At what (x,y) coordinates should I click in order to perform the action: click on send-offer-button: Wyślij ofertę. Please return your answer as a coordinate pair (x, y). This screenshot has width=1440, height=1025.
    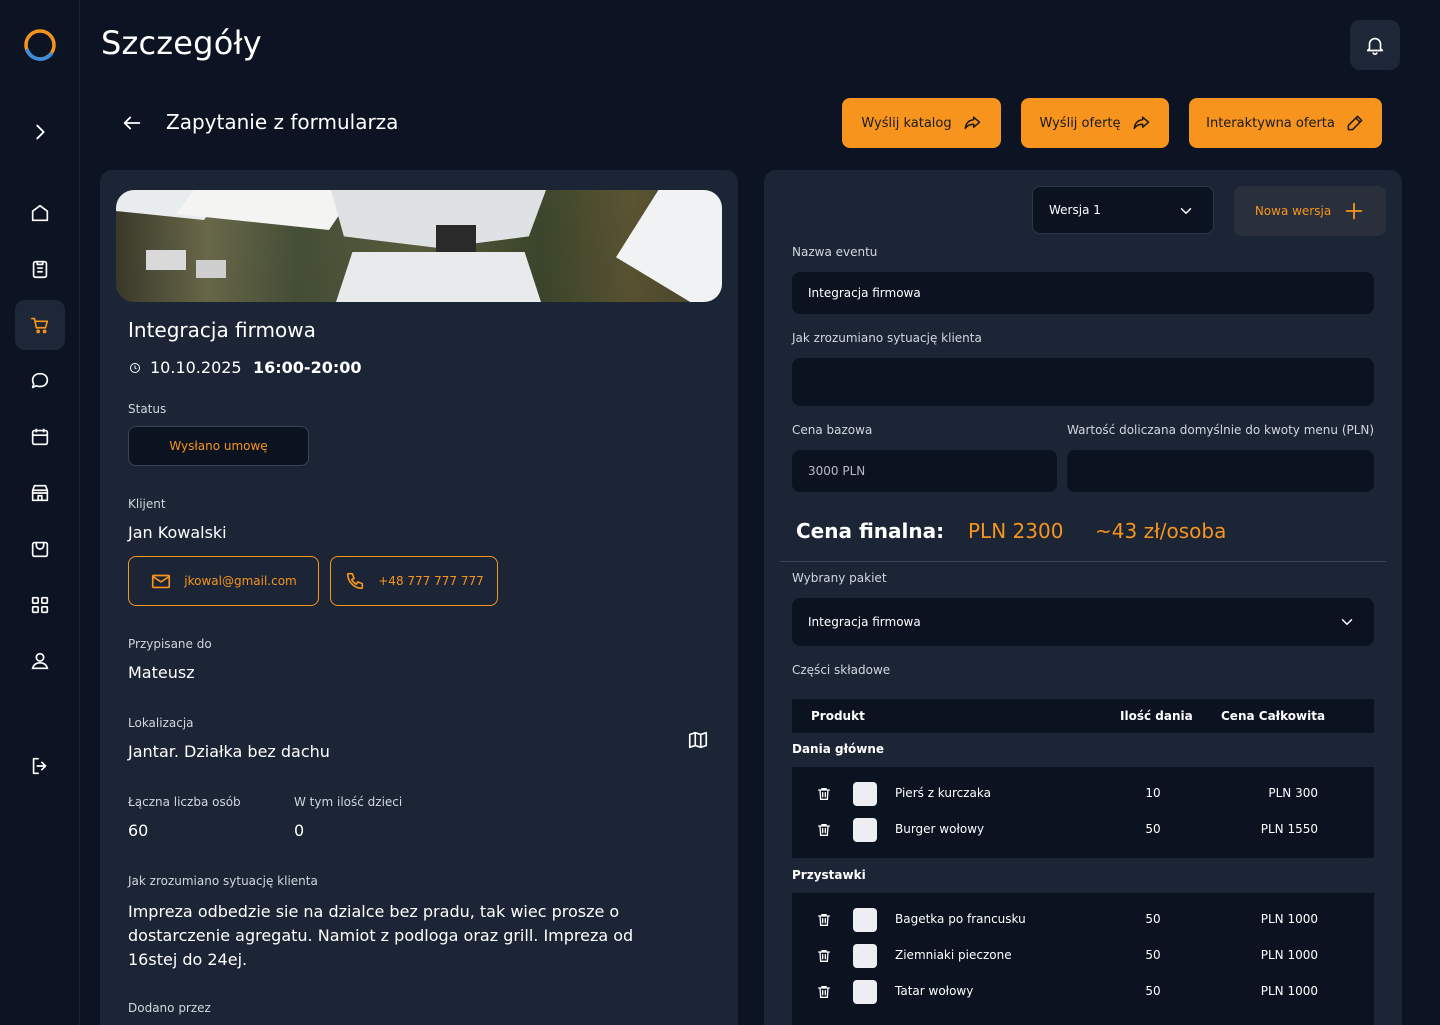
    Looking at the image, I should click on (1095, 123).